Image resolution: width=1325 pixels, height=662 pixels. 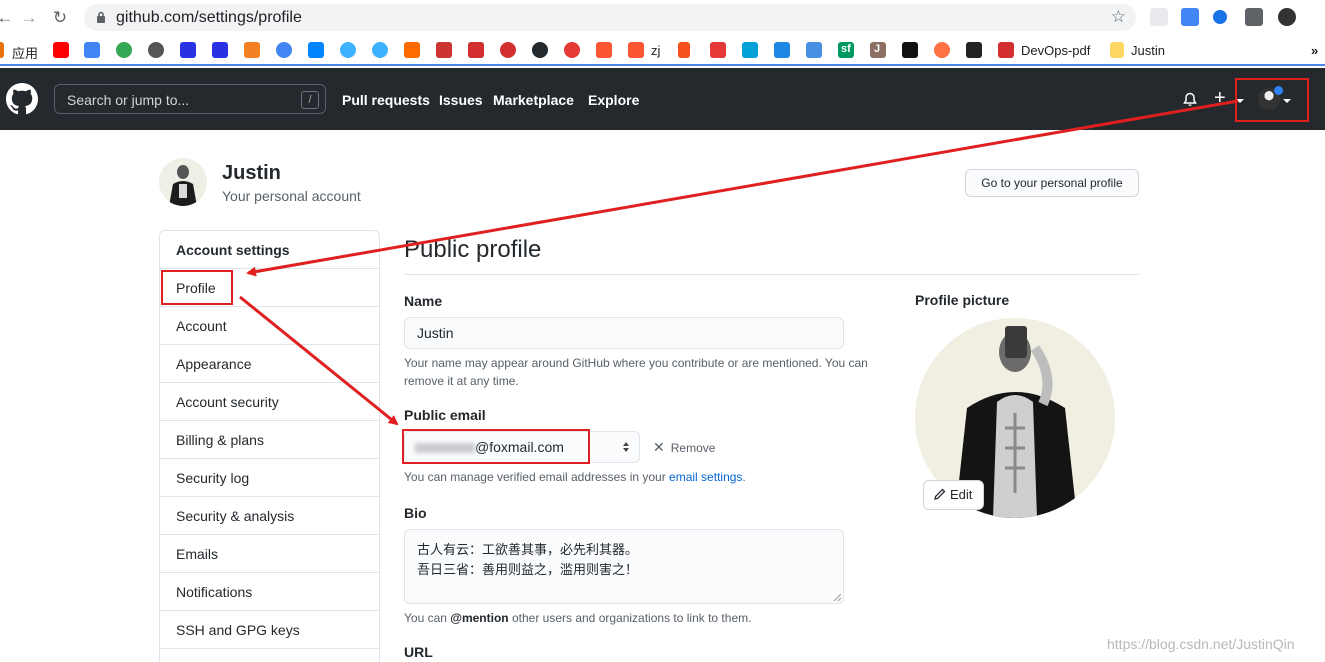 What do you see at coordinates (693, 448) in the screenshot?
I see `remove-email-label: Remove` at bounding box center [693, 448].